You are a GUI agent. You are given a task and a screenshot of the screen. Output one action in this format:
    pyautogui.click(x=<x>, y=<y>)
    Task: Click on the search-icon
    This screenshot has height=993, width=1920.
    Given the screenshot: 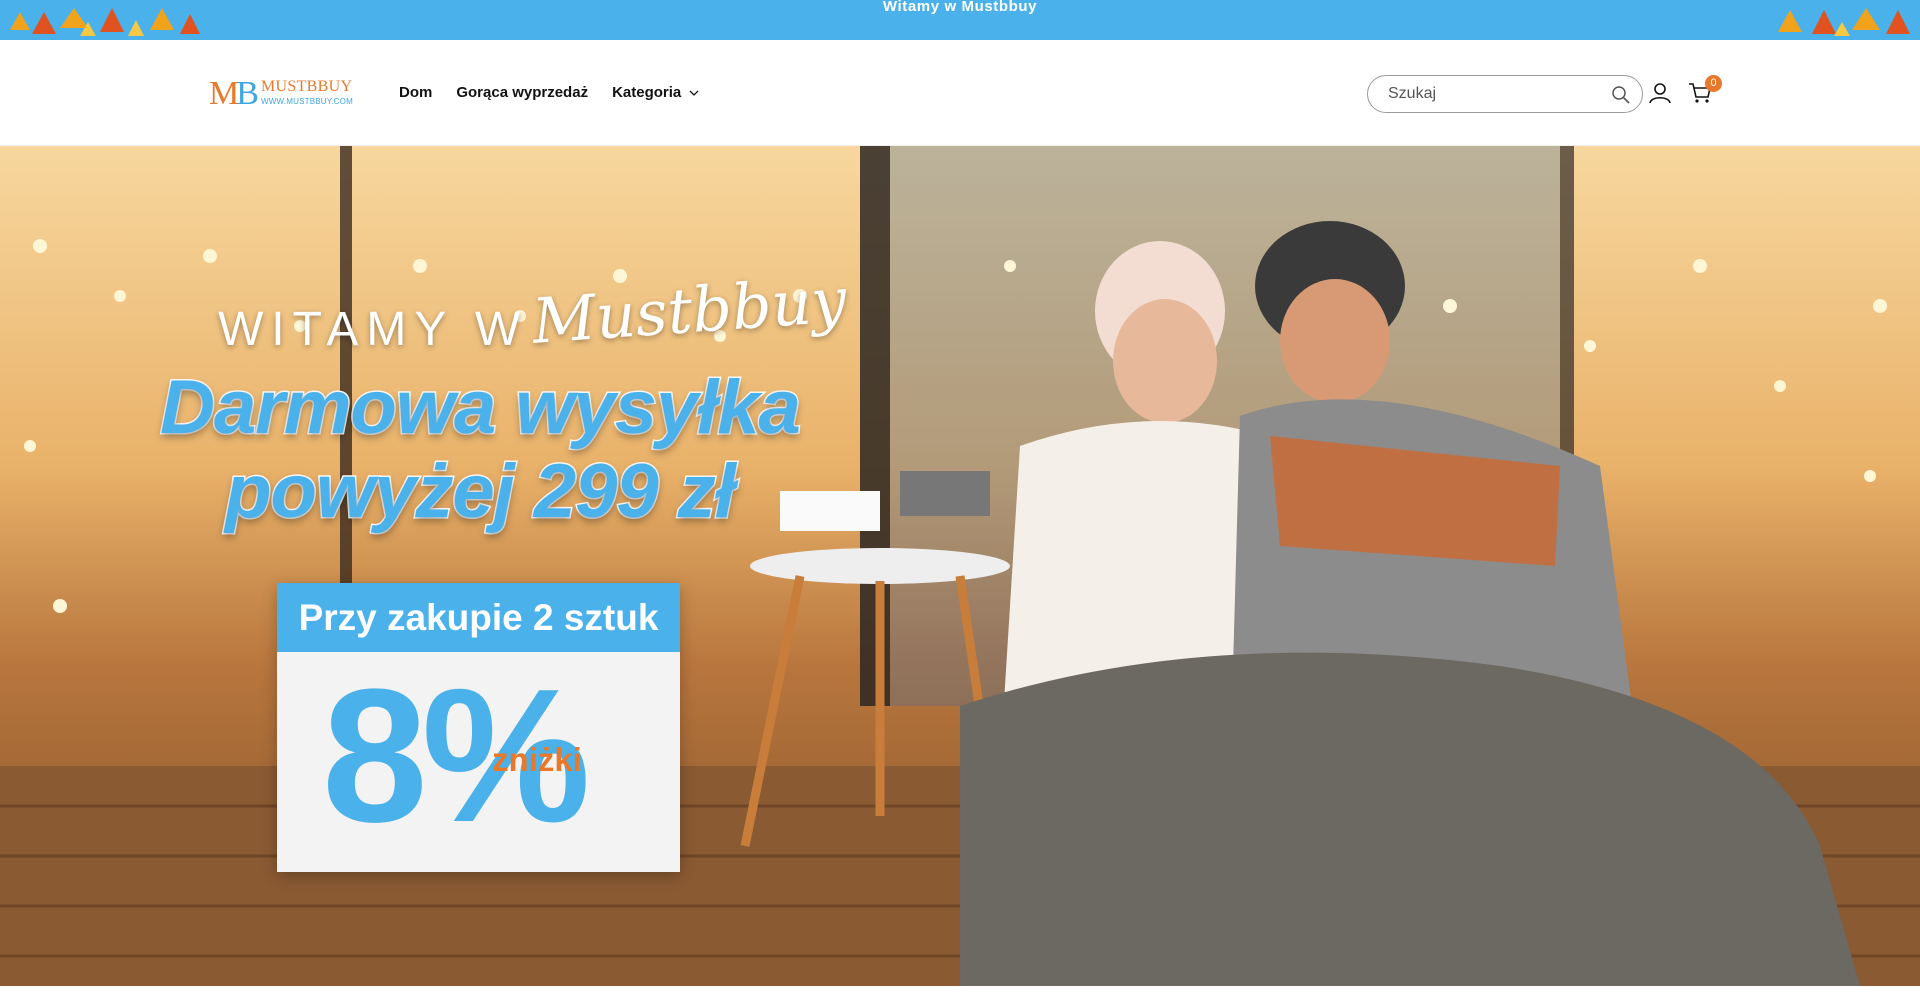 What is the action you would take?
    pyautogui.click(x=1621, y=95)
    